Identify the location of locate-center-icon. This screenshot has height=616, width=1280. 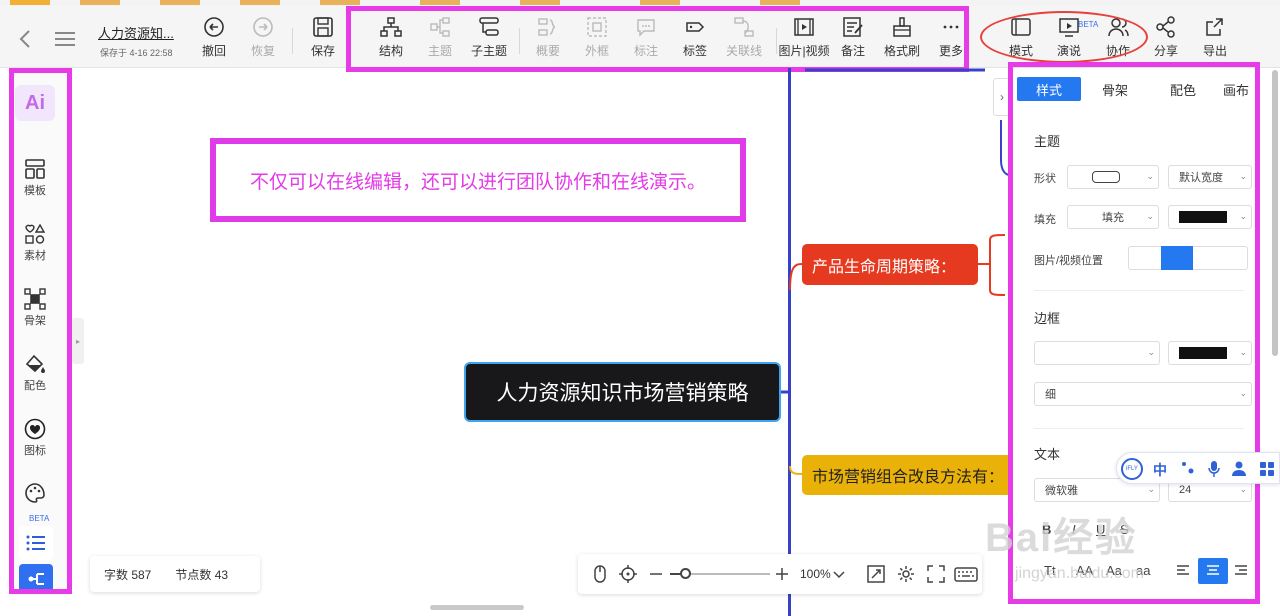
(628, 574).